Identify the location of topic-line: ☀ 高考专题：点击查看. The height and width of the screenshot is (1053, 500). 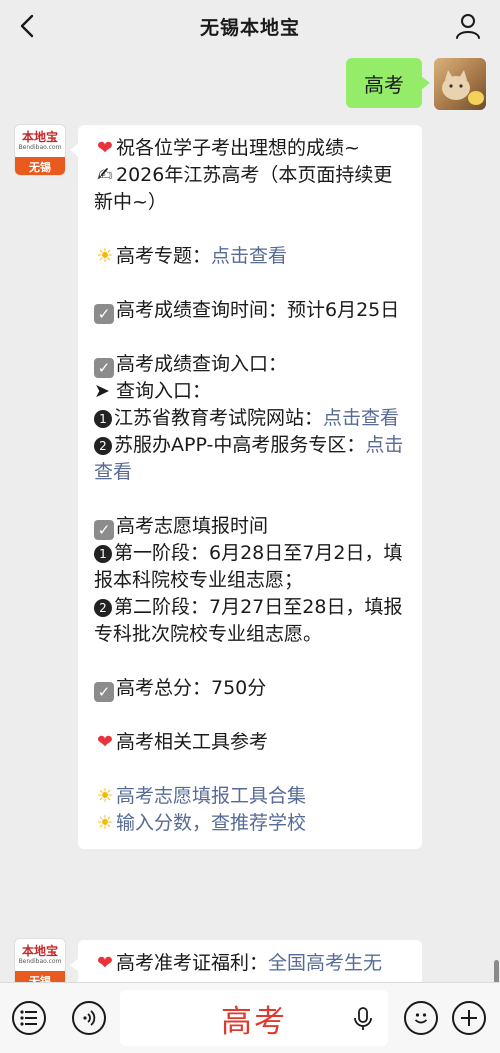
(251, 256).